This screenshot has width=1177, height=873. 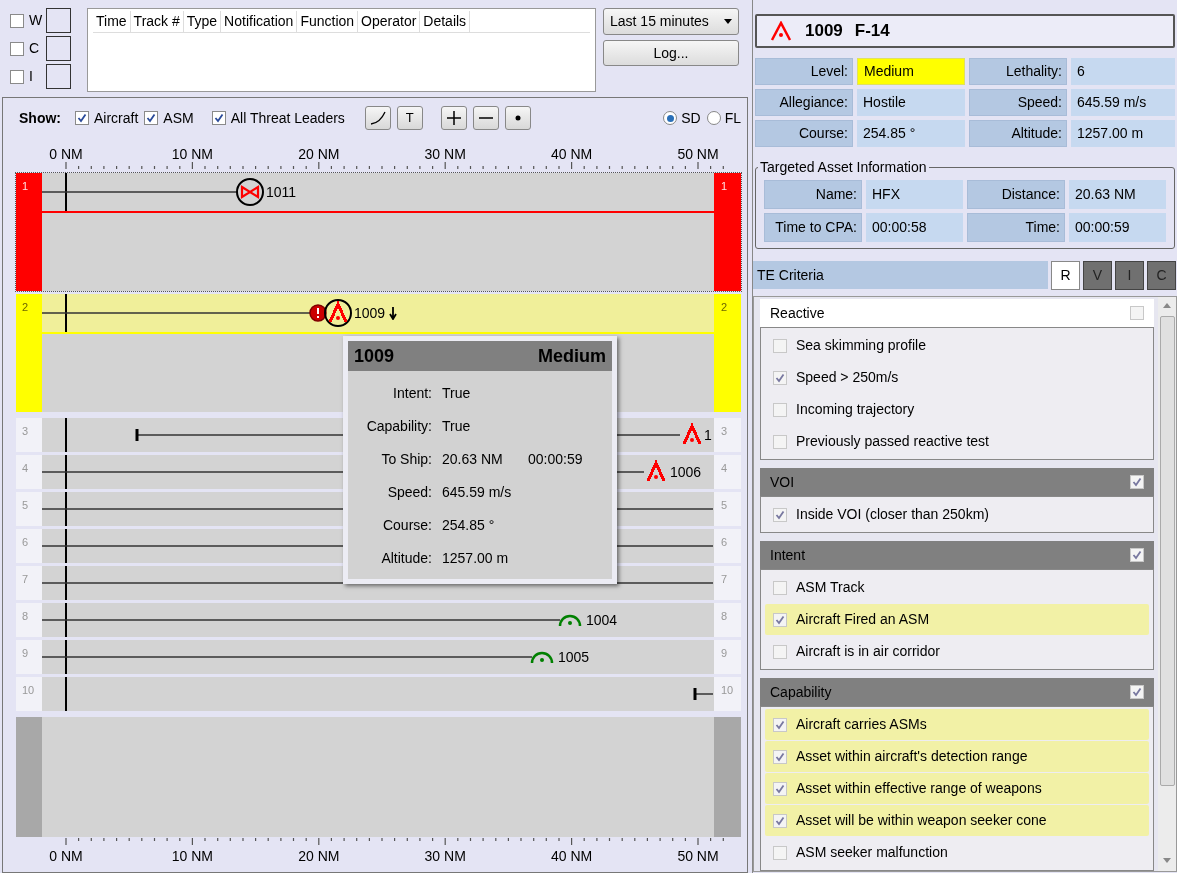 What do you see at coordinates (192, 856) in the screenshot?
I see `range-label: 10 NM` at bounding box center [192, 856].